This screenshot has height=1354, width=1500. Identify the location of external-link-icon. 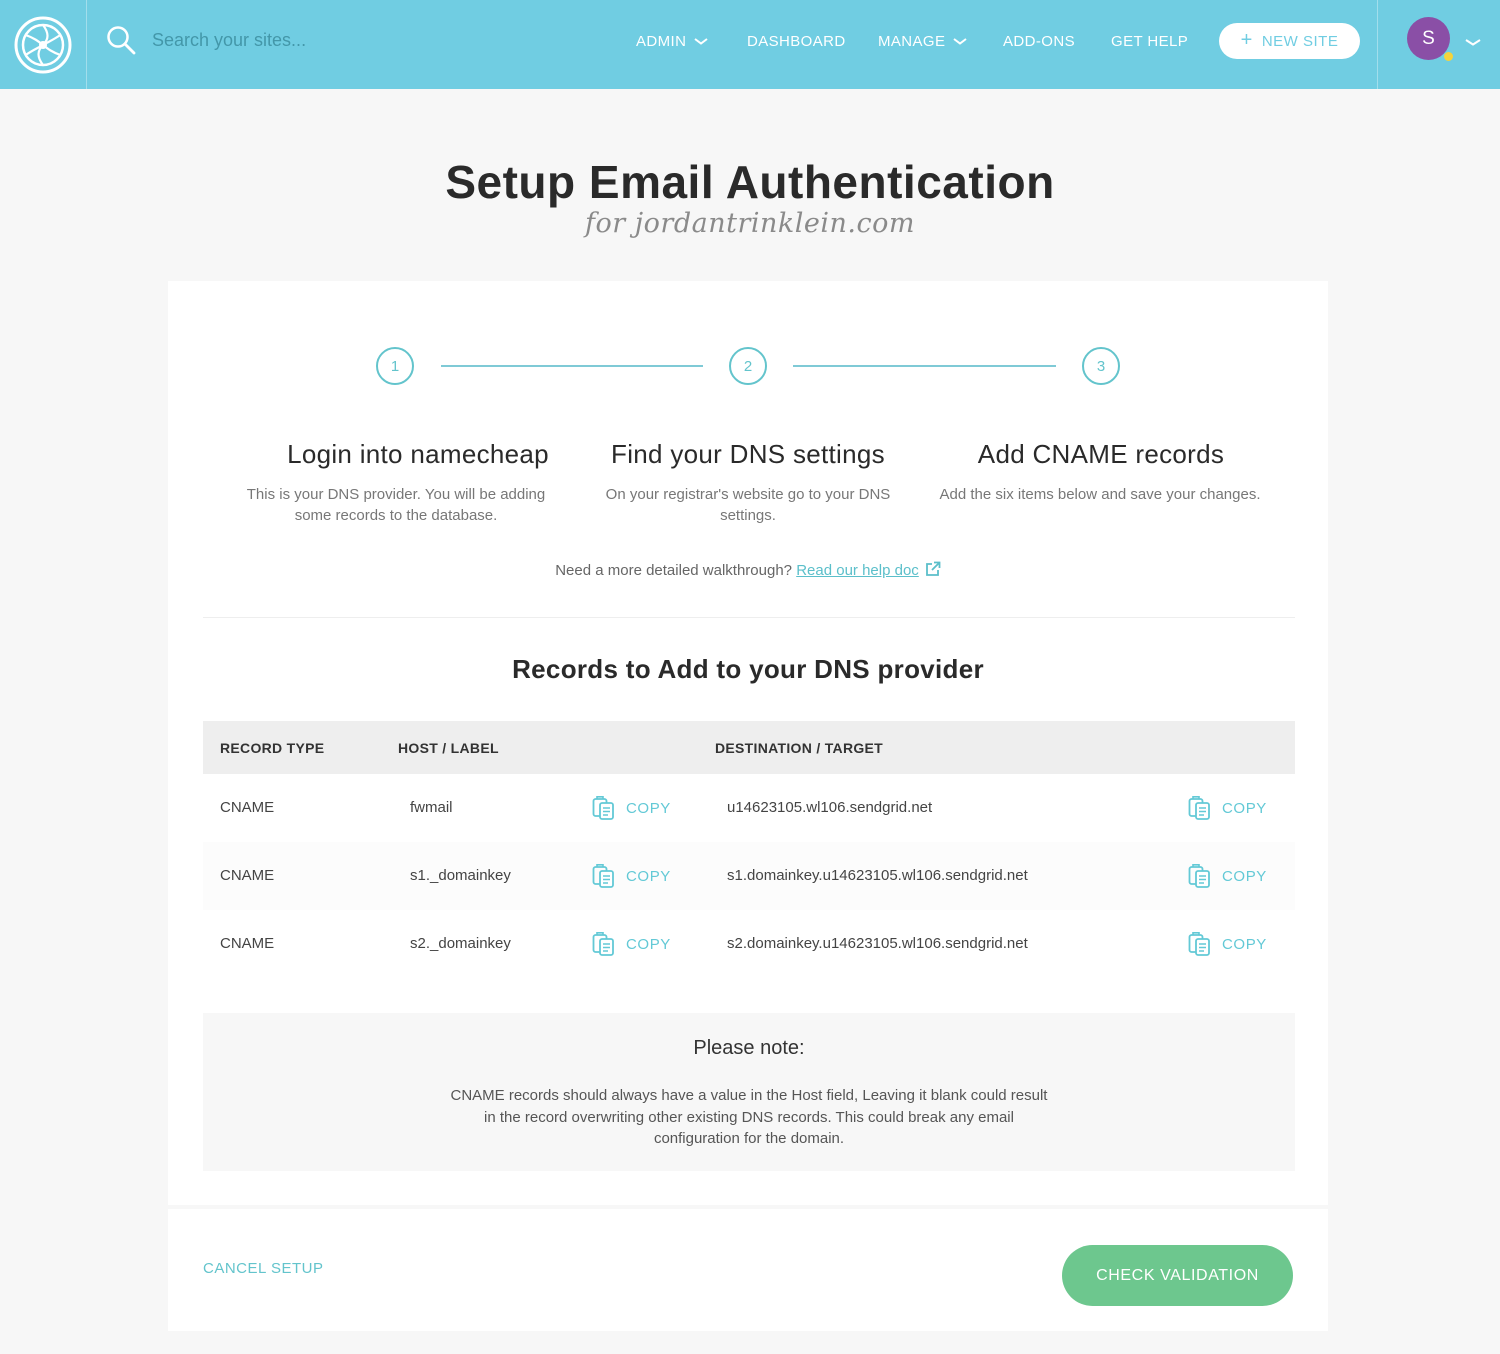
(933, 569).